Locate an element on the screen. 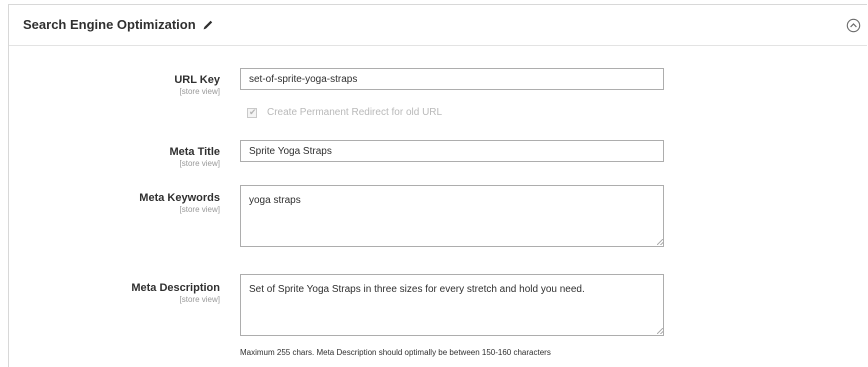 Image resolution: width=868 pixels, height=367 pixels. section-title: Search Engine Optimization is located at coordinates (109, 24).